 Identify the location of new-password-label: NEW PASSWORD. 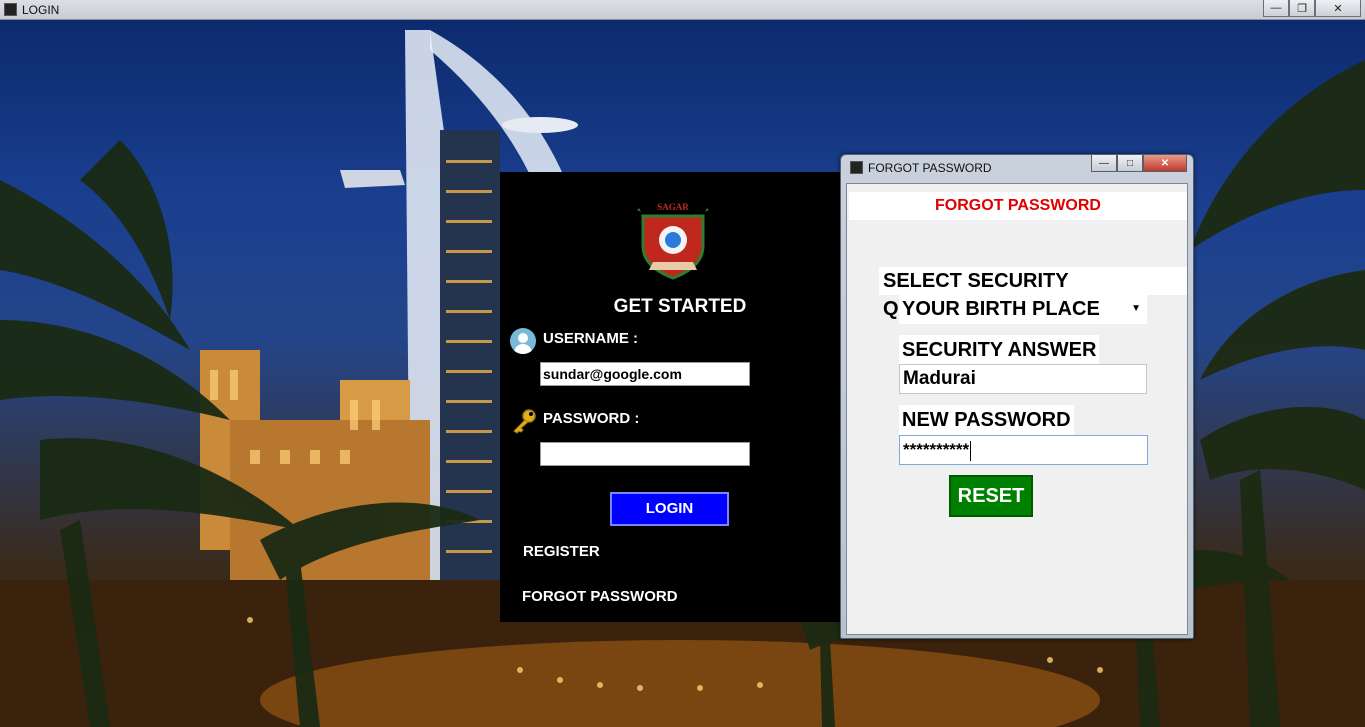
(986, 420).